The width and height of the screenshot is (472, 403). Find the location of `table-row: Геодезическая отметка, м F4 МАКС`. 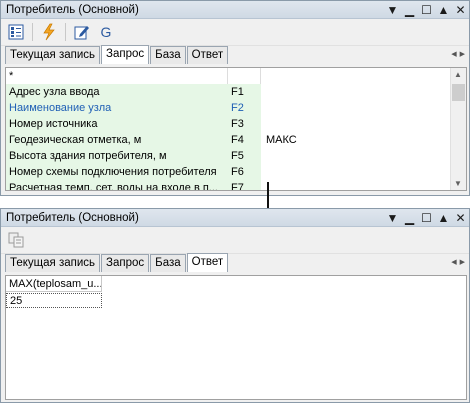

table-row: Геодезическая отметка, м F4 МАКС is located at coordinates (151, 140).